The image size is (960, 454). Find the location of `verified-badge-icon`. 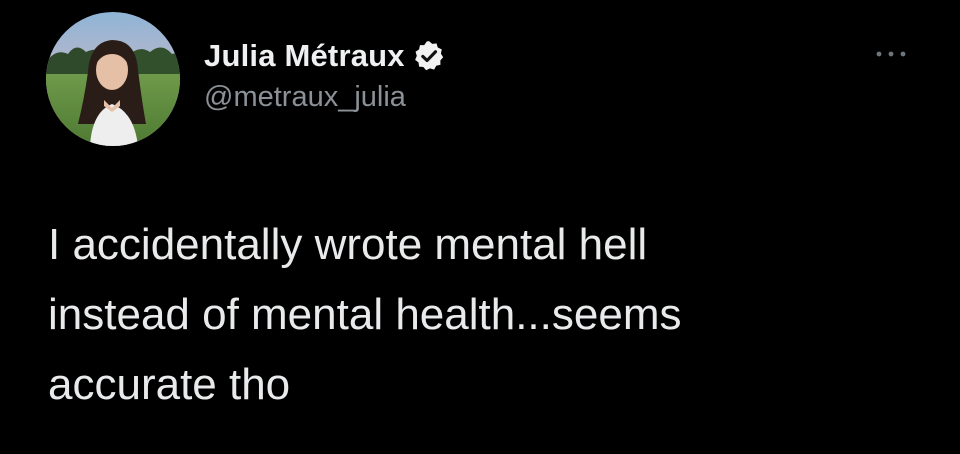

verified-badge-icon is located at coordinates (429, 56).